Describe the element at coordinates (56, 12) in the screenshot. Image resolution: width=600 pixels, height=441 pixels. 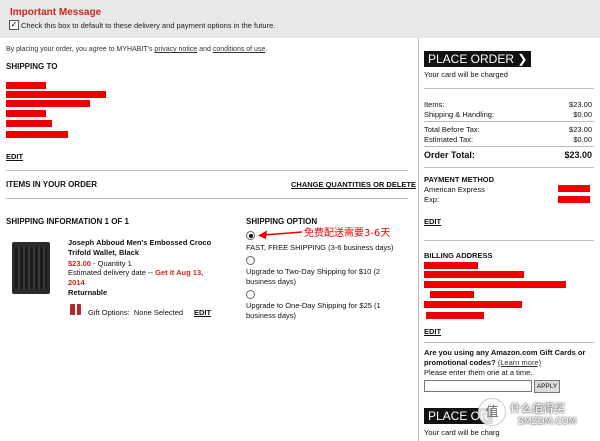
I see `notice-title: Important Message` at that location.